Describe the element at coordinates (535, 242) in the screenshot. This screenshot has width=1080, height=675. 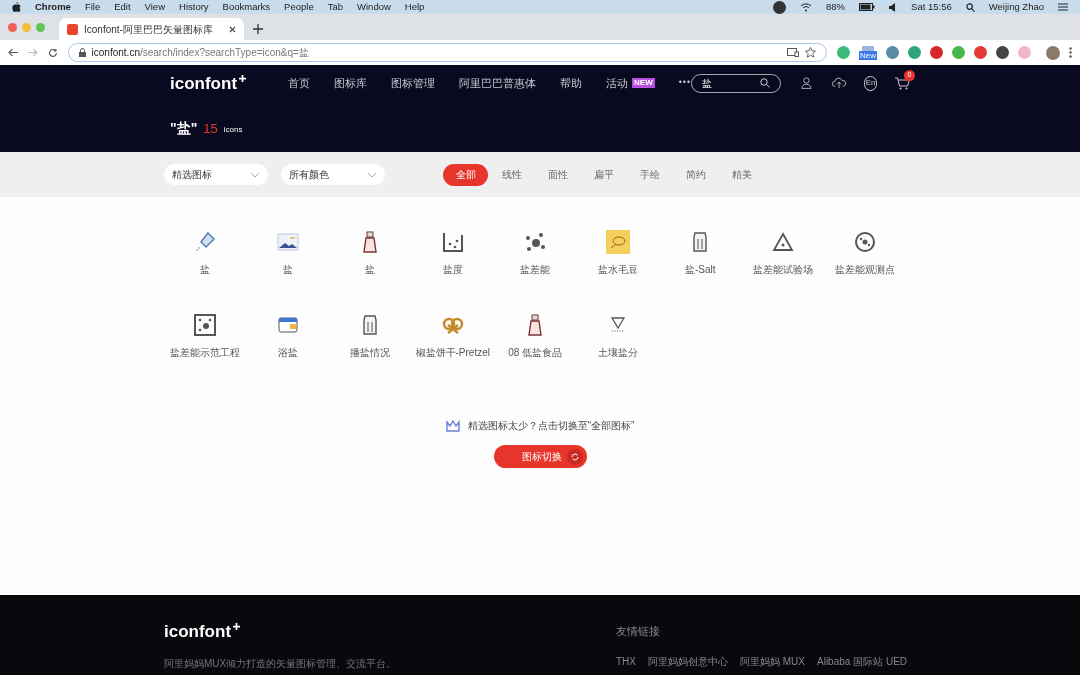
I see `dots-icon` at that location.